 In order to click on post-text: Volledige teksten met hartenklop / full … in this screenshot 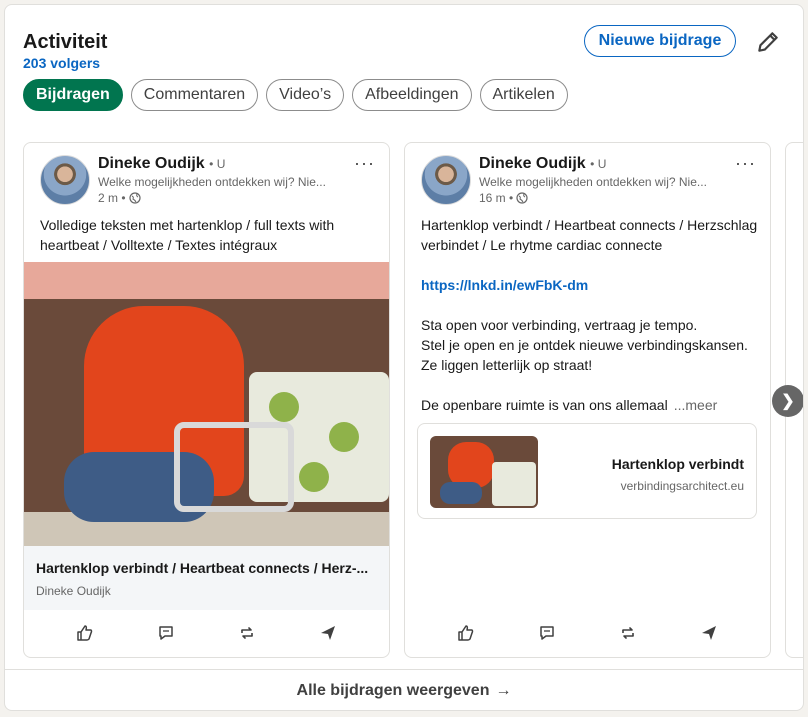, I will do `click(187, 235)`.